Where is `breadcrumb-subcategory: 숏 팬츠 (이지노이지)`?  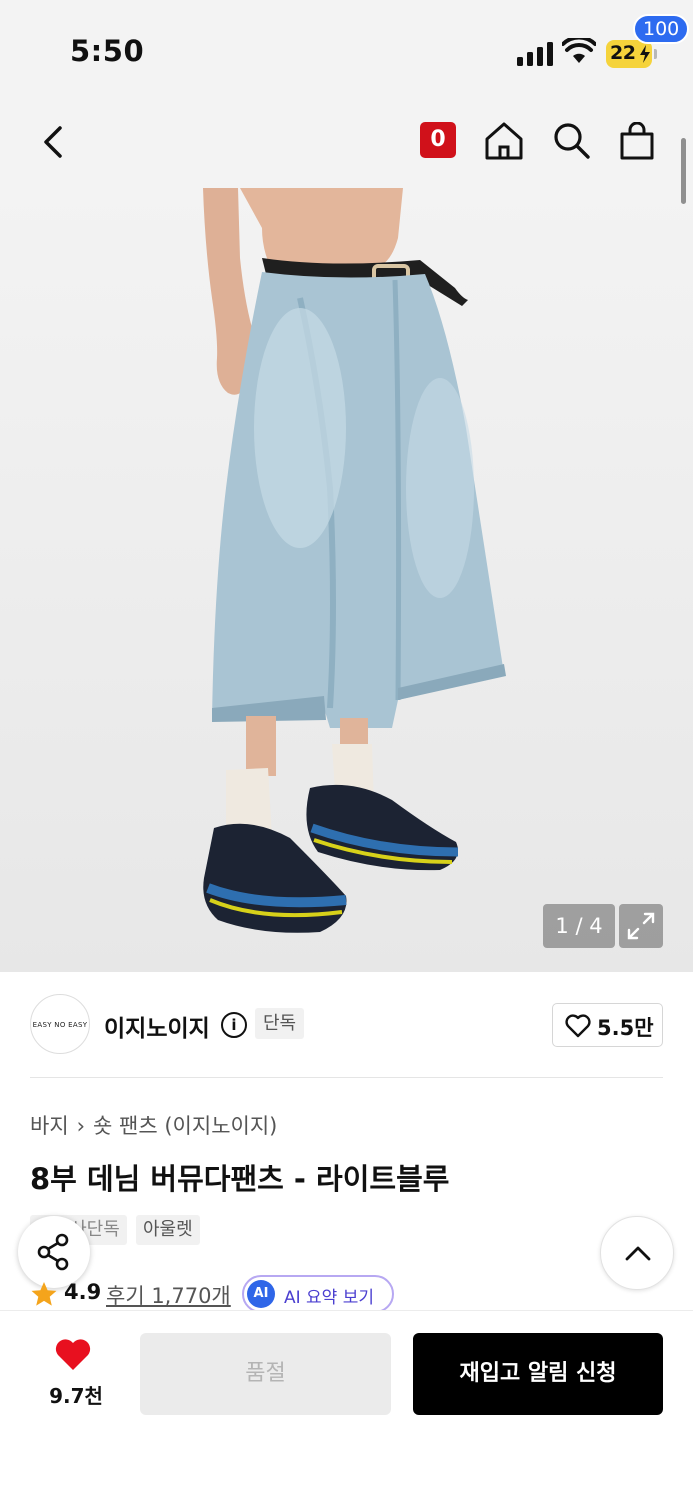
breadcrumb-subcategory: 숏 팬츠 (이지노이지) is located at coordinates (185, 1126).